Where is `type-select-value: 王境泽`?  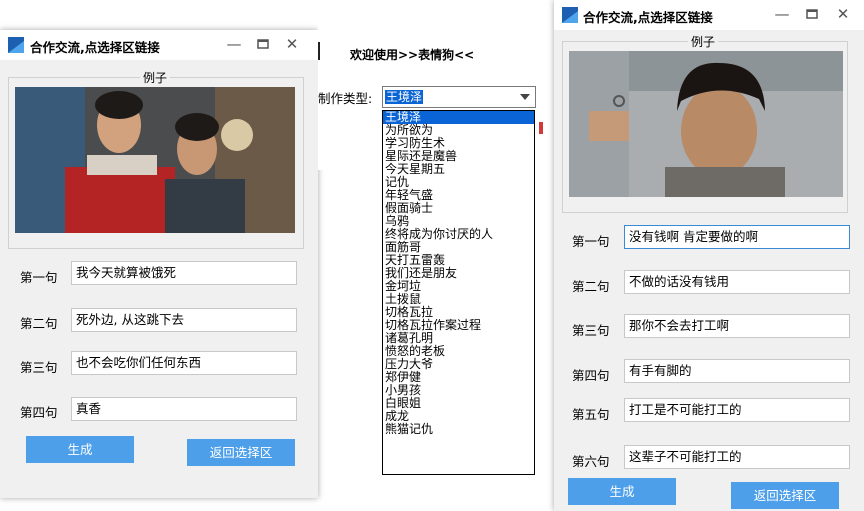 type-select-value: 王境泽 is located at coordinates (404, 97).